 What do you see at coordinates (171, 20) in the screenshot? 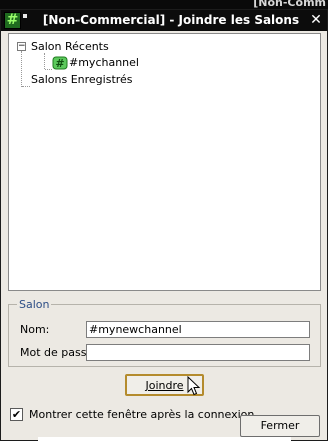
I see `window-title: [Non-Commercial] - Joindre les Salons` at bounding box center [171, 20].